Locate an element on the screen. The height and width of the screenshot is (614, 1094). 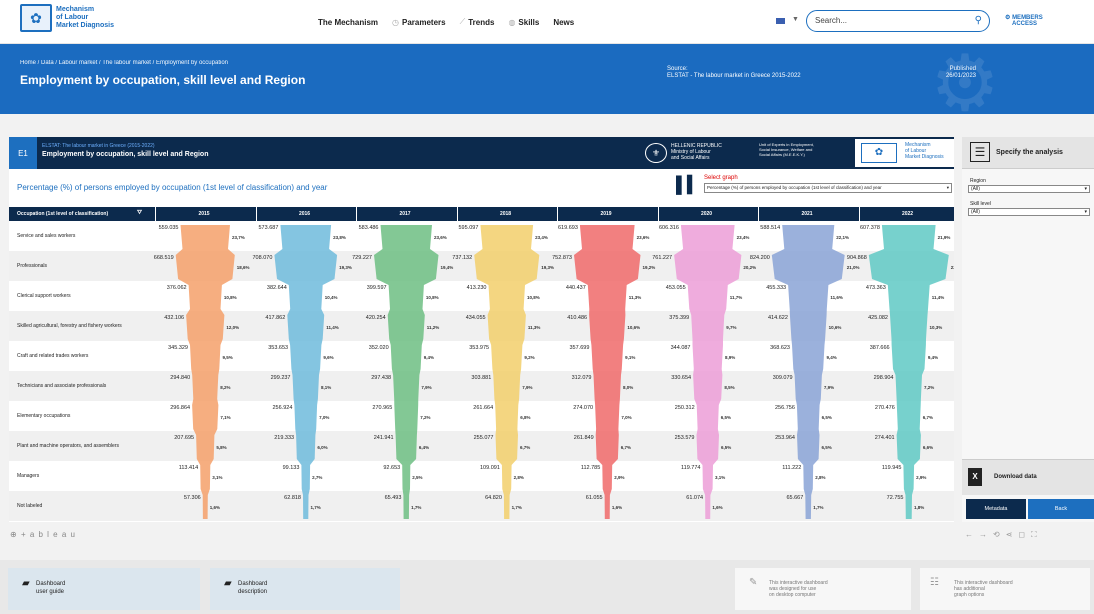
card-line: graph options is located at coordinates (969, 595).